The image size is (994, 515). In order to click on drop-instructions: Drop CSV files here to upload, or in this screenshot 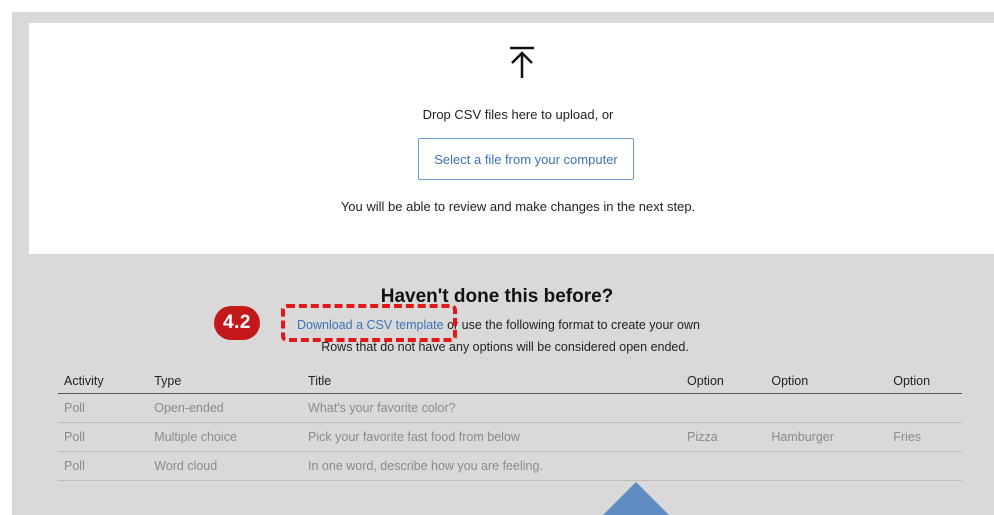, I will do `click(518, 114)`.